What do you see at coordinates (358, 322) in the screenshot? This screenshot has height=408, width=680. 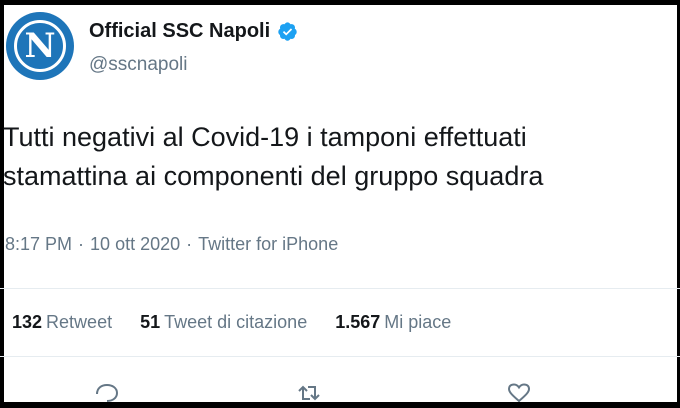 I see `like-count: 1.567` at bounding box center [358, 322].